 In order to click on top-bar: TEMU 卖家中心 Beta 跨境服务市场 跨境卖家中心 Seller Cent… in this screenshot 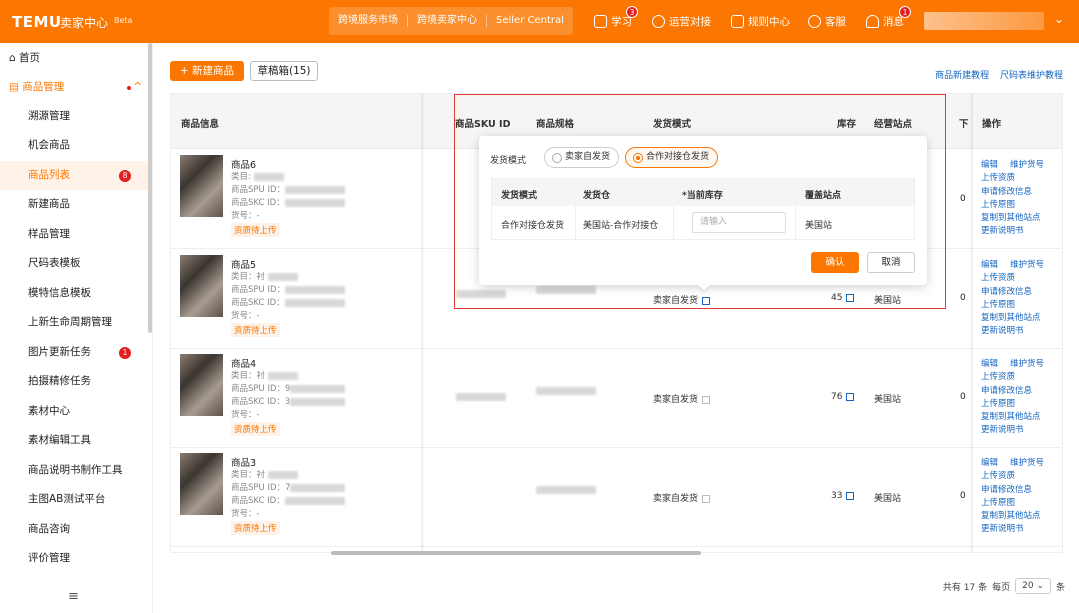, I will do `click(539, 21)`.